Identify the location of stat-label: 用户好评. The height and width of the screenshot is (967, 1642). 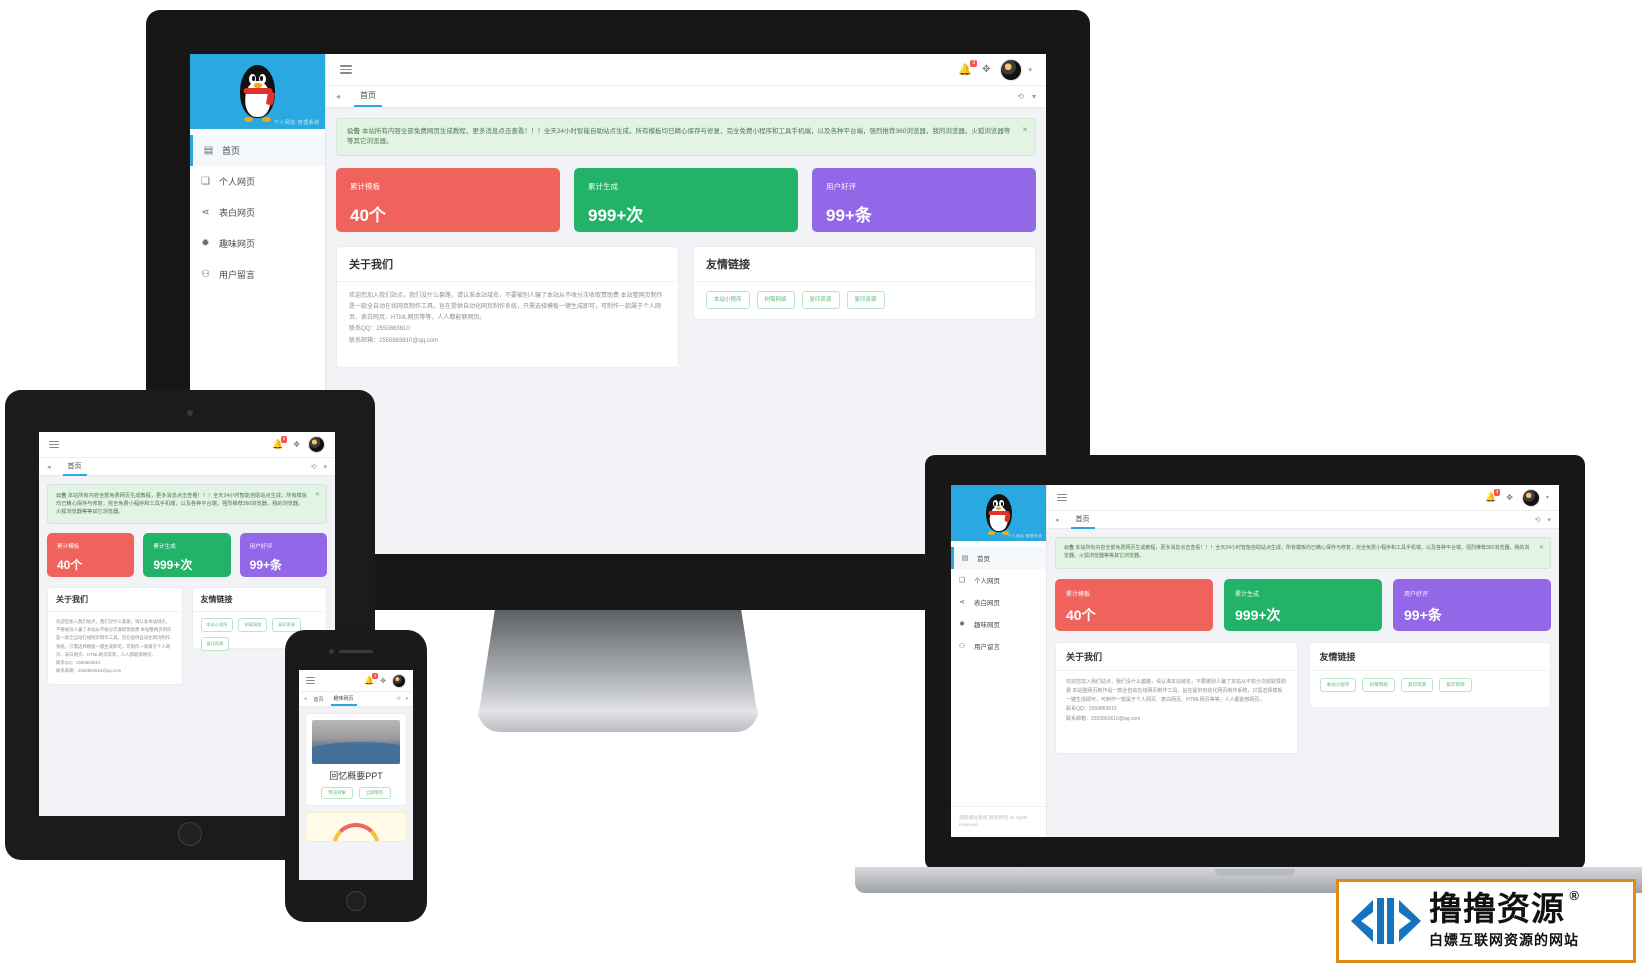
(841, 187).